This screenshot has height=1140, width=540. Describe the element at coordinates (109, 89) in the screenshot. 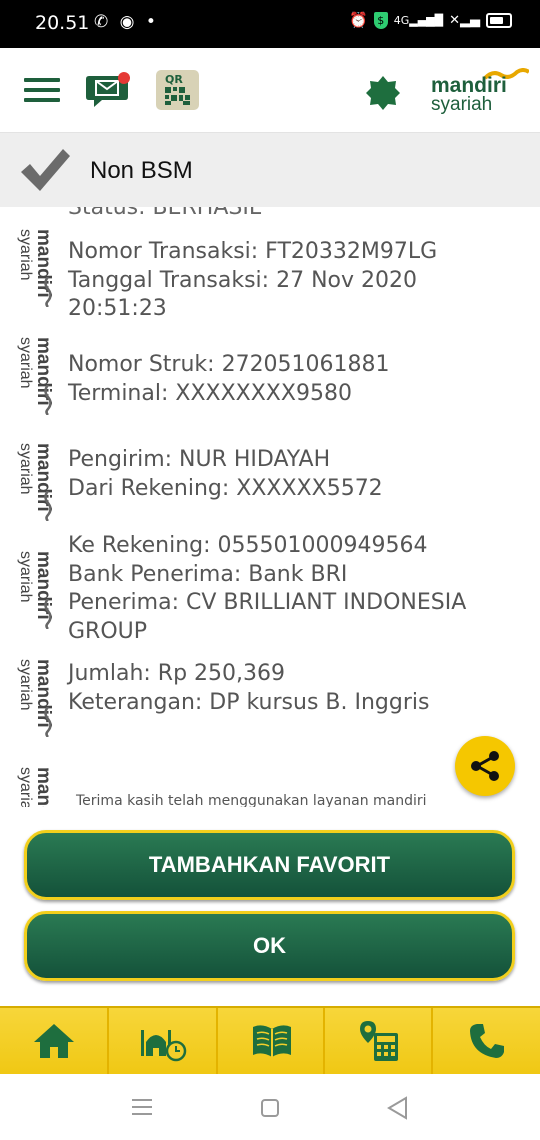

I see `mail-notification-icon` at that location.